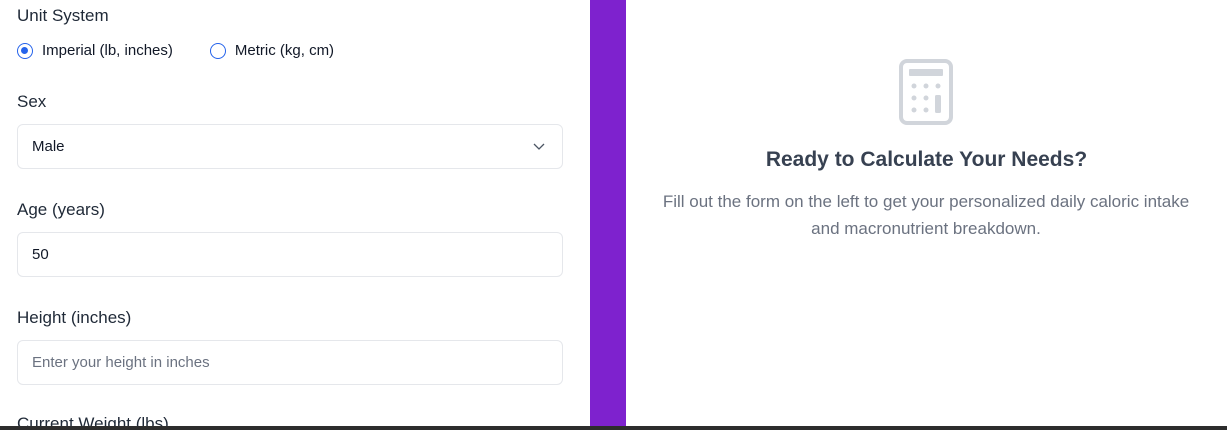 The height and width of the screenshot is (430, 1227). Describe the element at coordinates (32, 101) in the screenshot. I see `sex-label: Sex` at that location.